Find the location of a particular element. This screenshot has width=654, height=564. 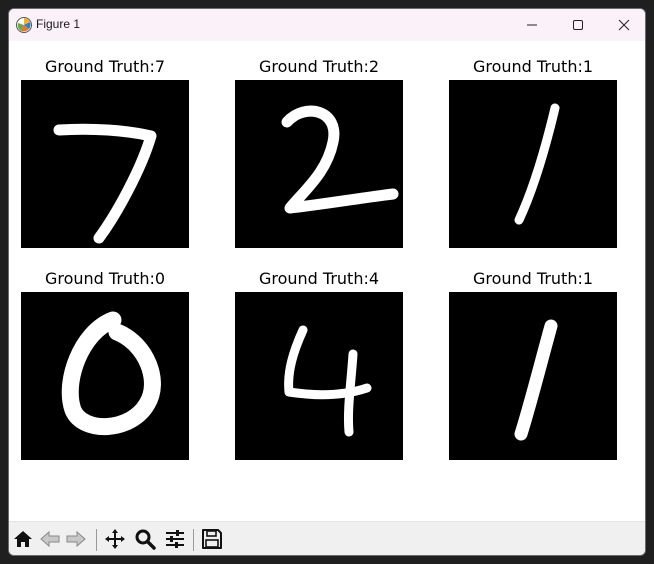

maximize-icon is located at coordinates (578, 25).